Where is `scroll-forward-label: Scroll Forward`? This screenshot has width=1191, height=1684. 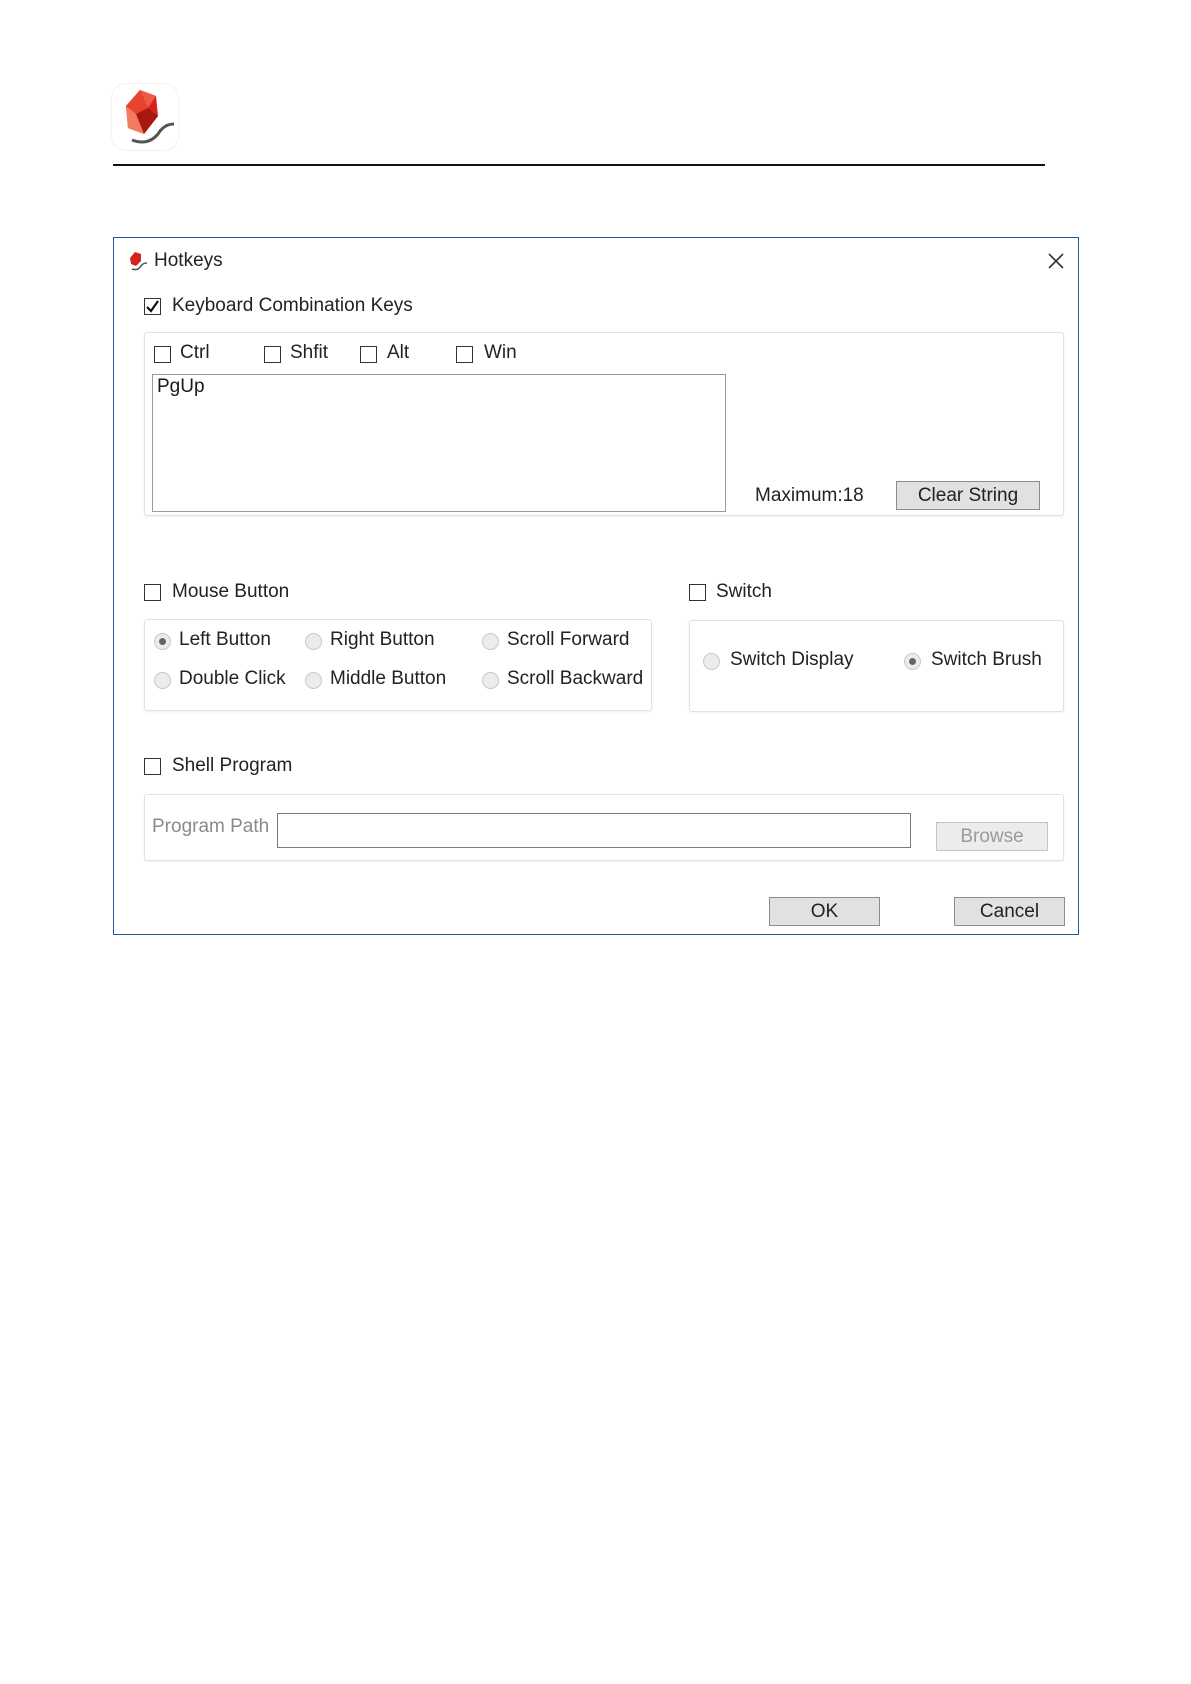 scroll-forward-label: Scroll Forward is located at coordinates (568, 639).